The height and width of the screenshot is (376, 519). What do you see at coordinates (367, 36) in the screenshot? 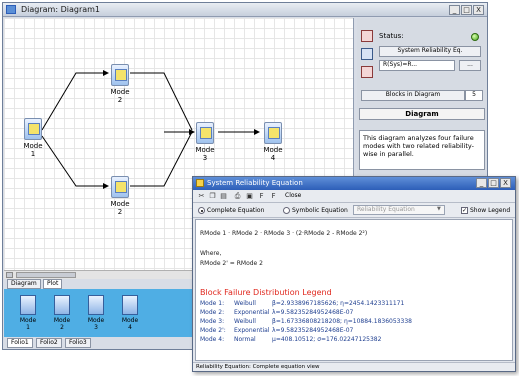
I see `rbd-icon` at bounding box center [367, 36].